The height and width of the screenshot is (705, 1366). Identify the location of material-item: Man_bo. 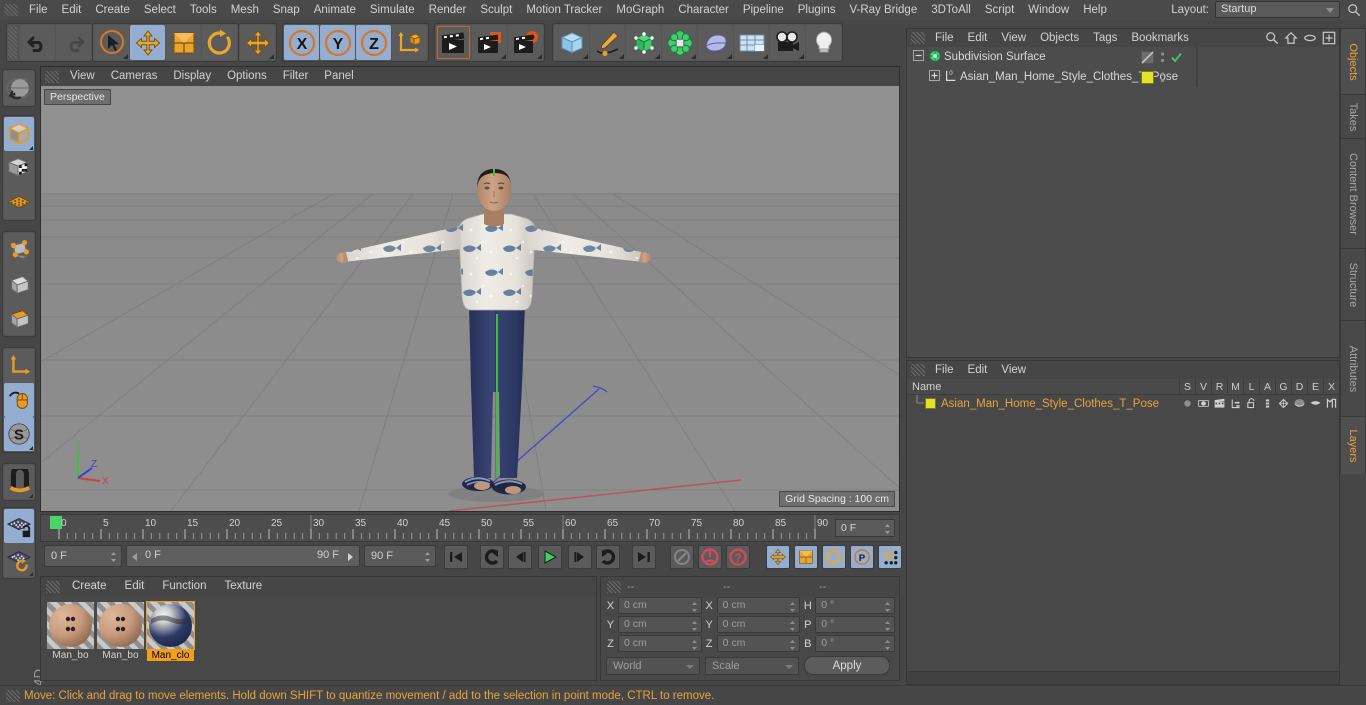
(120, 631).